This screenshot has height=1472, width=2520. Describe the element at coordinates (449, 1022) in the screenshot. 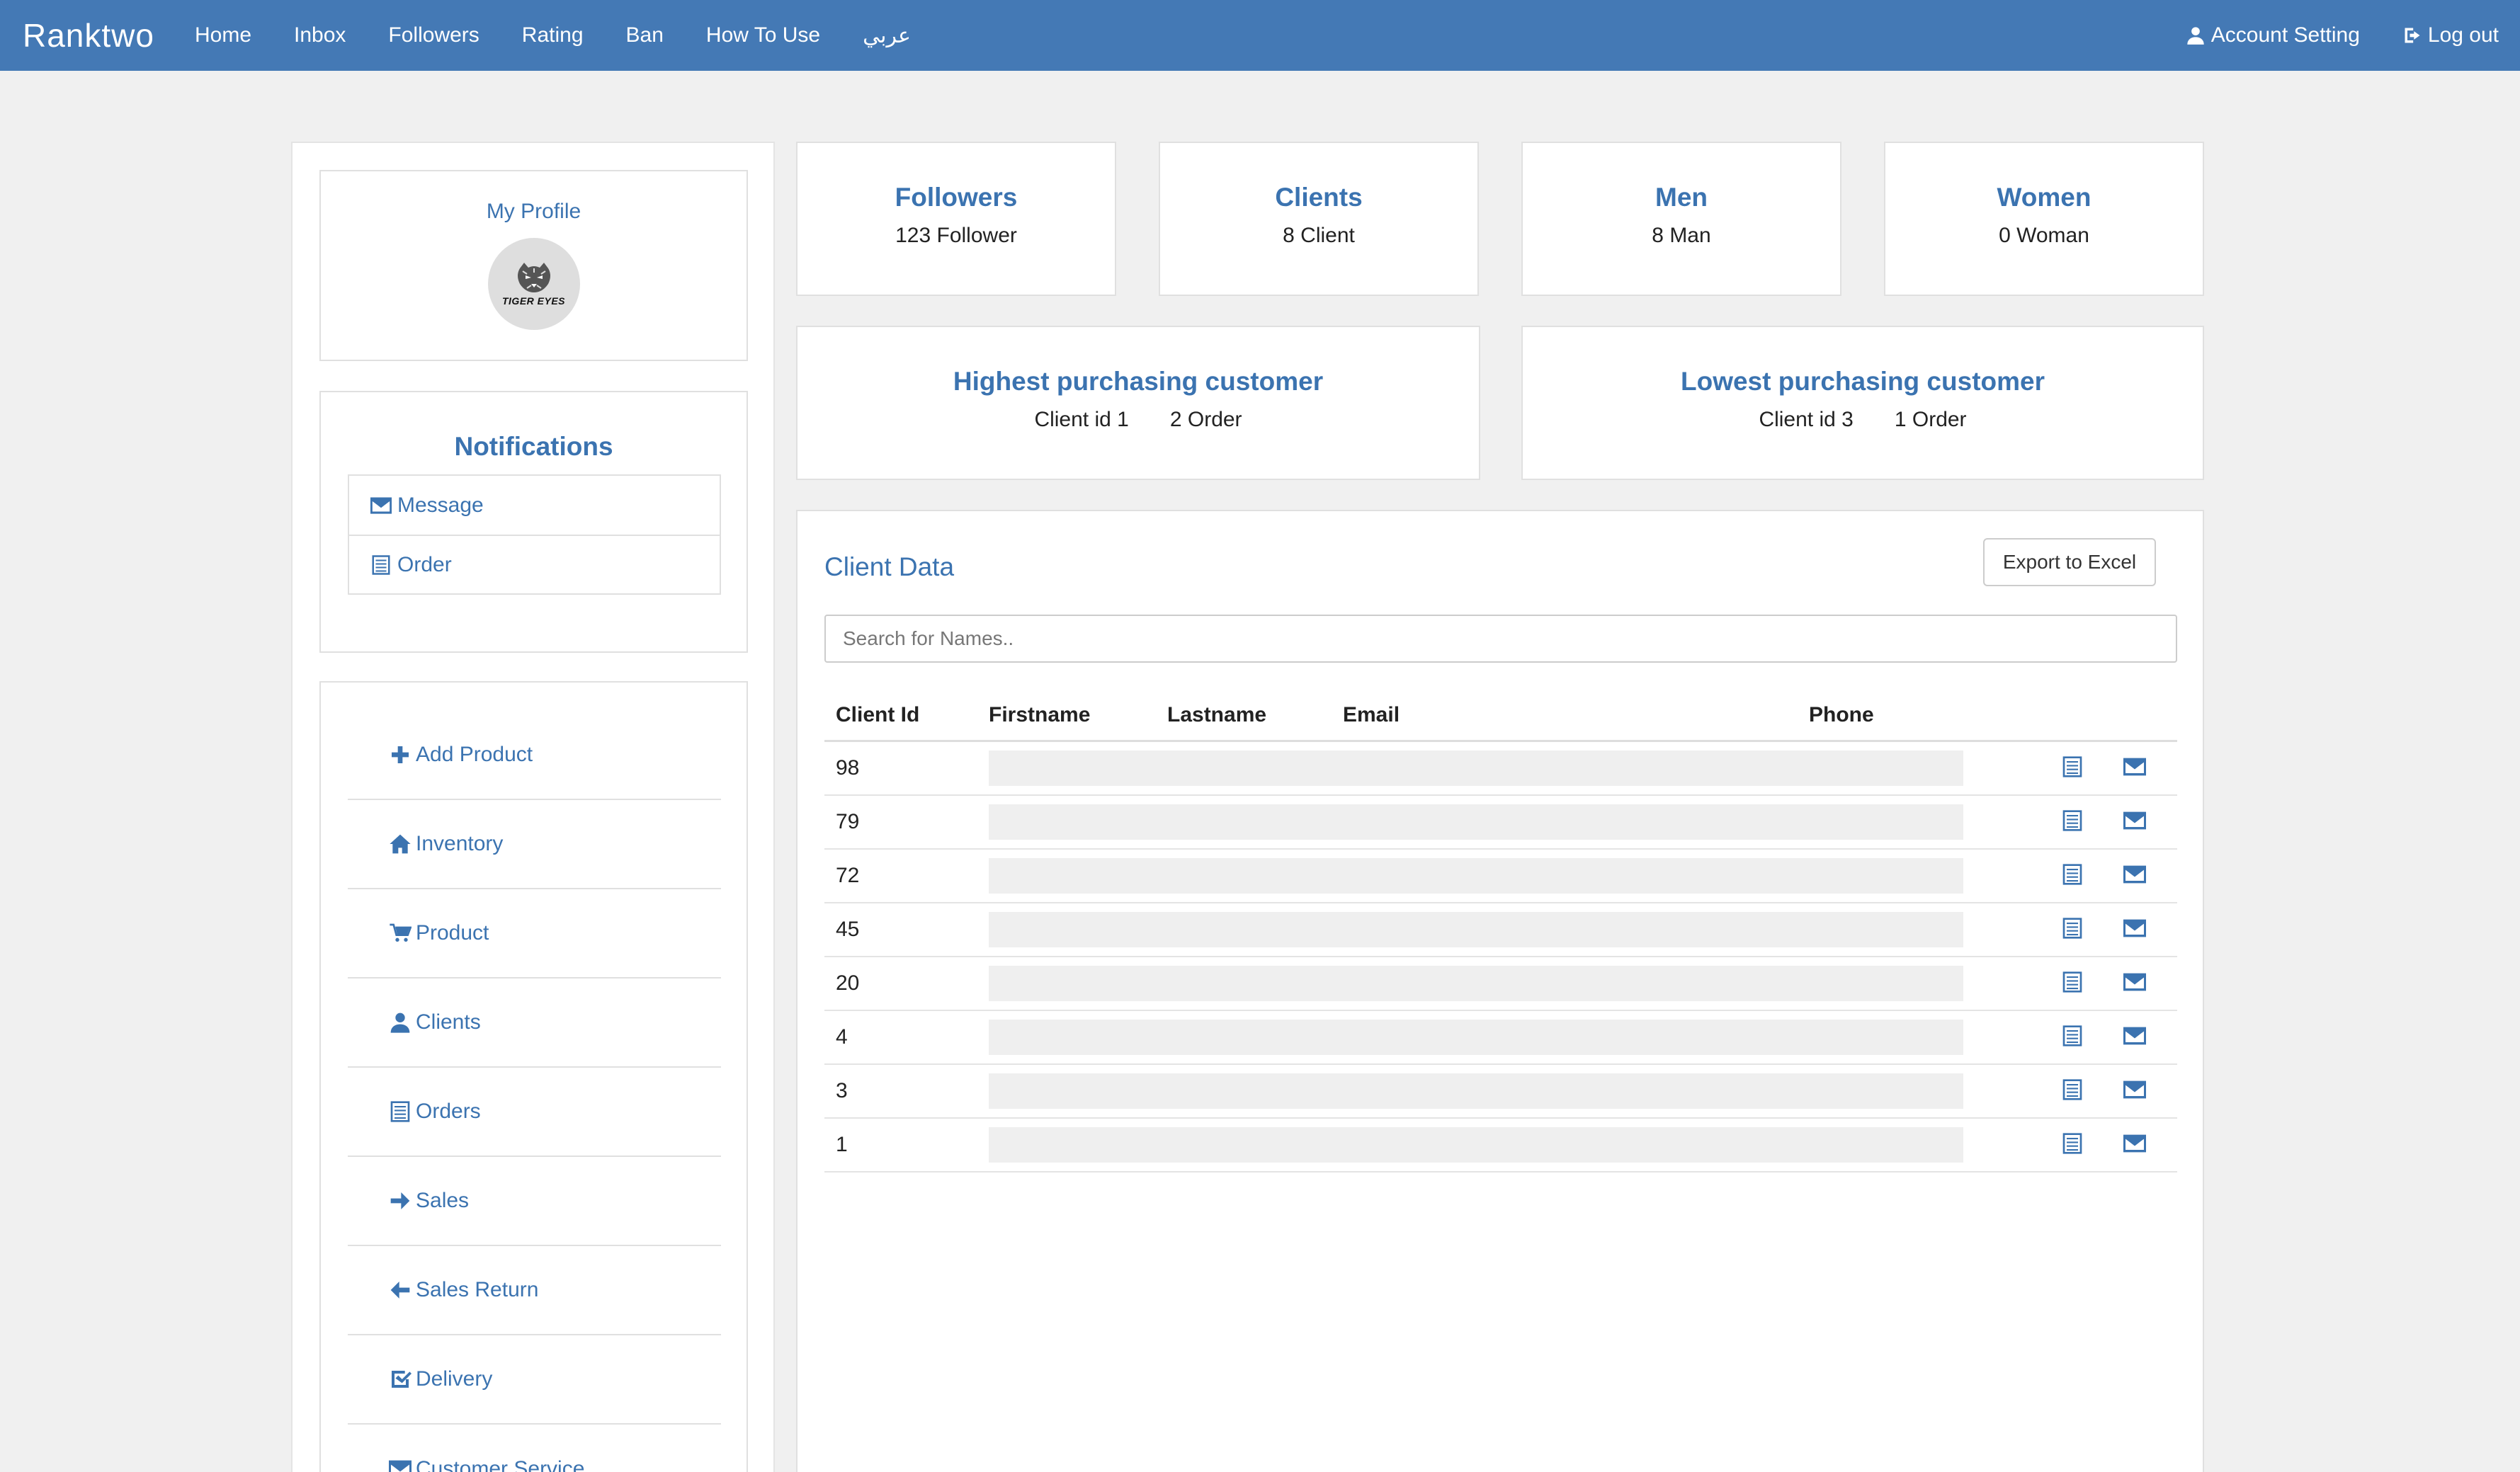

I see `menu-clients-label: Clients` at that location.